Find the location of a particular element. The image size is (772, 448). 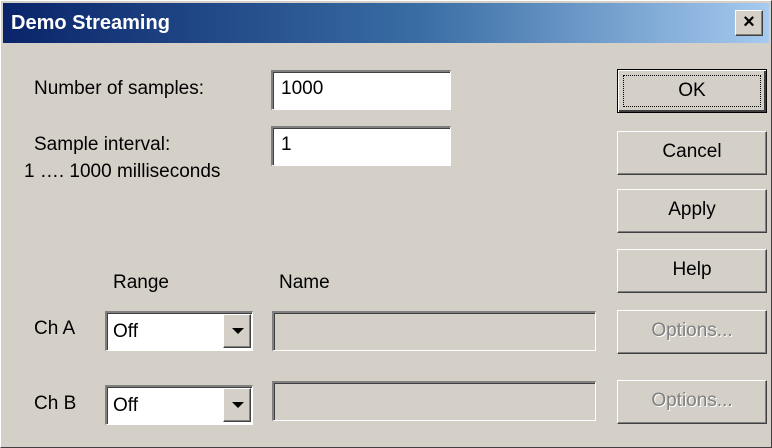

channel-b-range-value: Off is located at coordinates (125, 405).